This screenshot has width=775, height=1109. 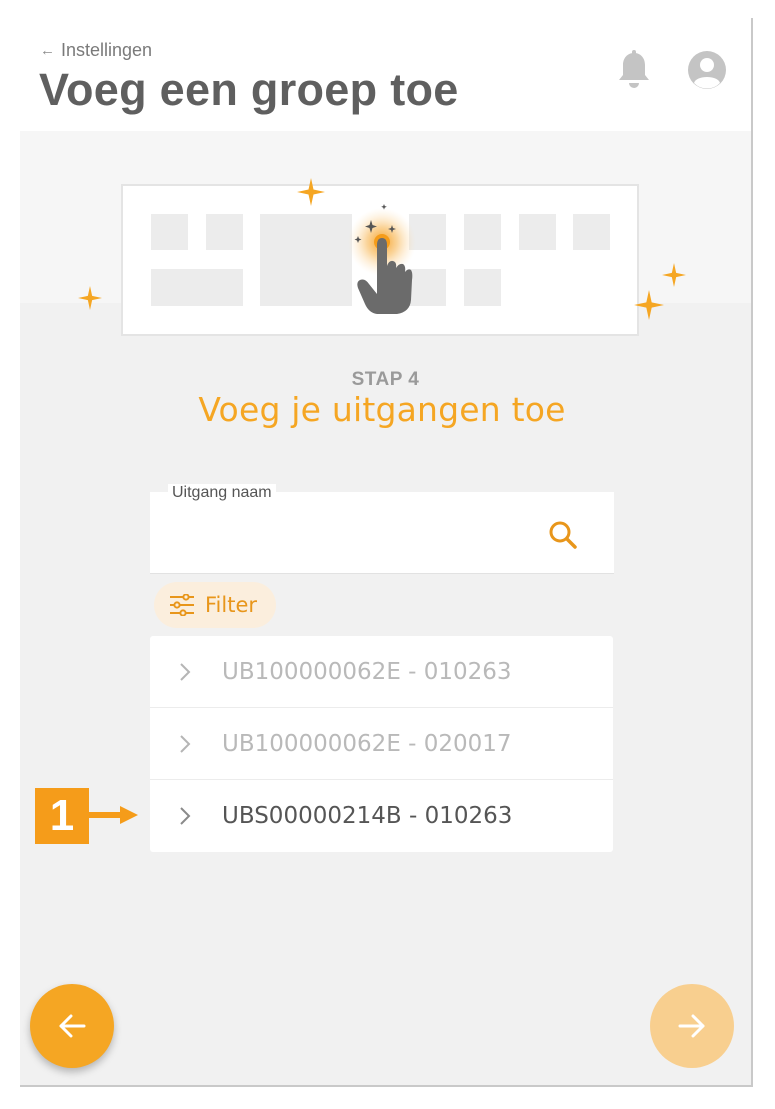 What do you see at coordinates (249, 89) in the screenshot?
I see `page-title: Voeg een groep toe` at bounding box center [249, 89].